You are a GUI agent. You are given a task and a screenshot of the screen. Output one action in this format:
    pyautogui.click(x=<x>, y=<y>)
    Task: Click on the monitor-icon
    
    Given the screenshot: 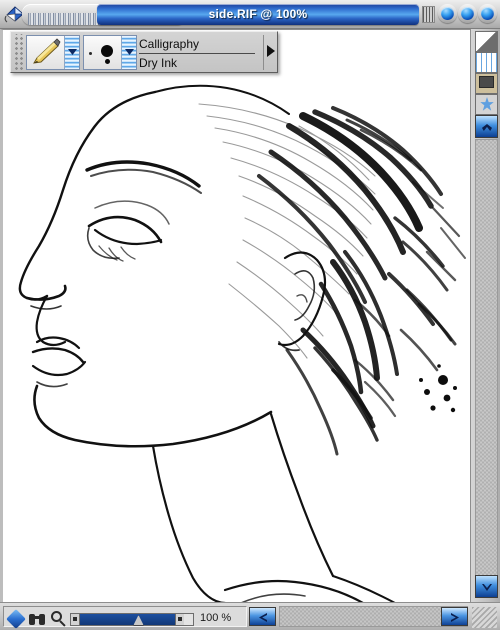 What is the action you would take?
    pyautogui.click(x=486, y=83)
    